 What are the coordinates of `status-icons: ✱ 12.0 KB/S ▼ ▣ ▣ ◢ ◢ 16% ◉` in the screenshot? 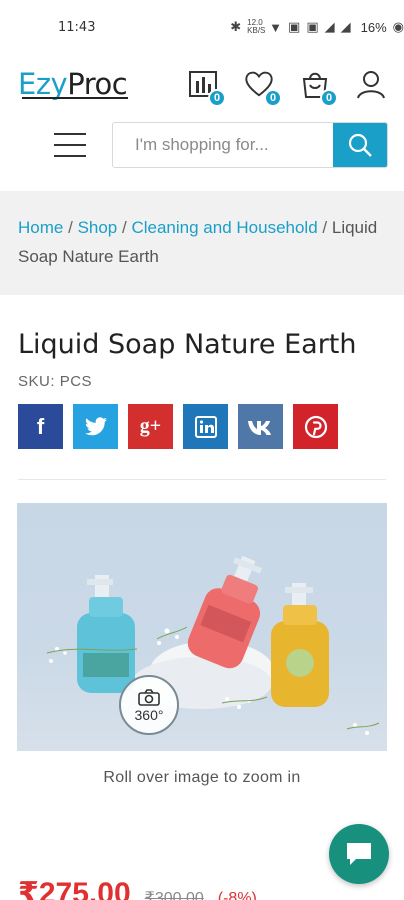 It's located at (317, 27).